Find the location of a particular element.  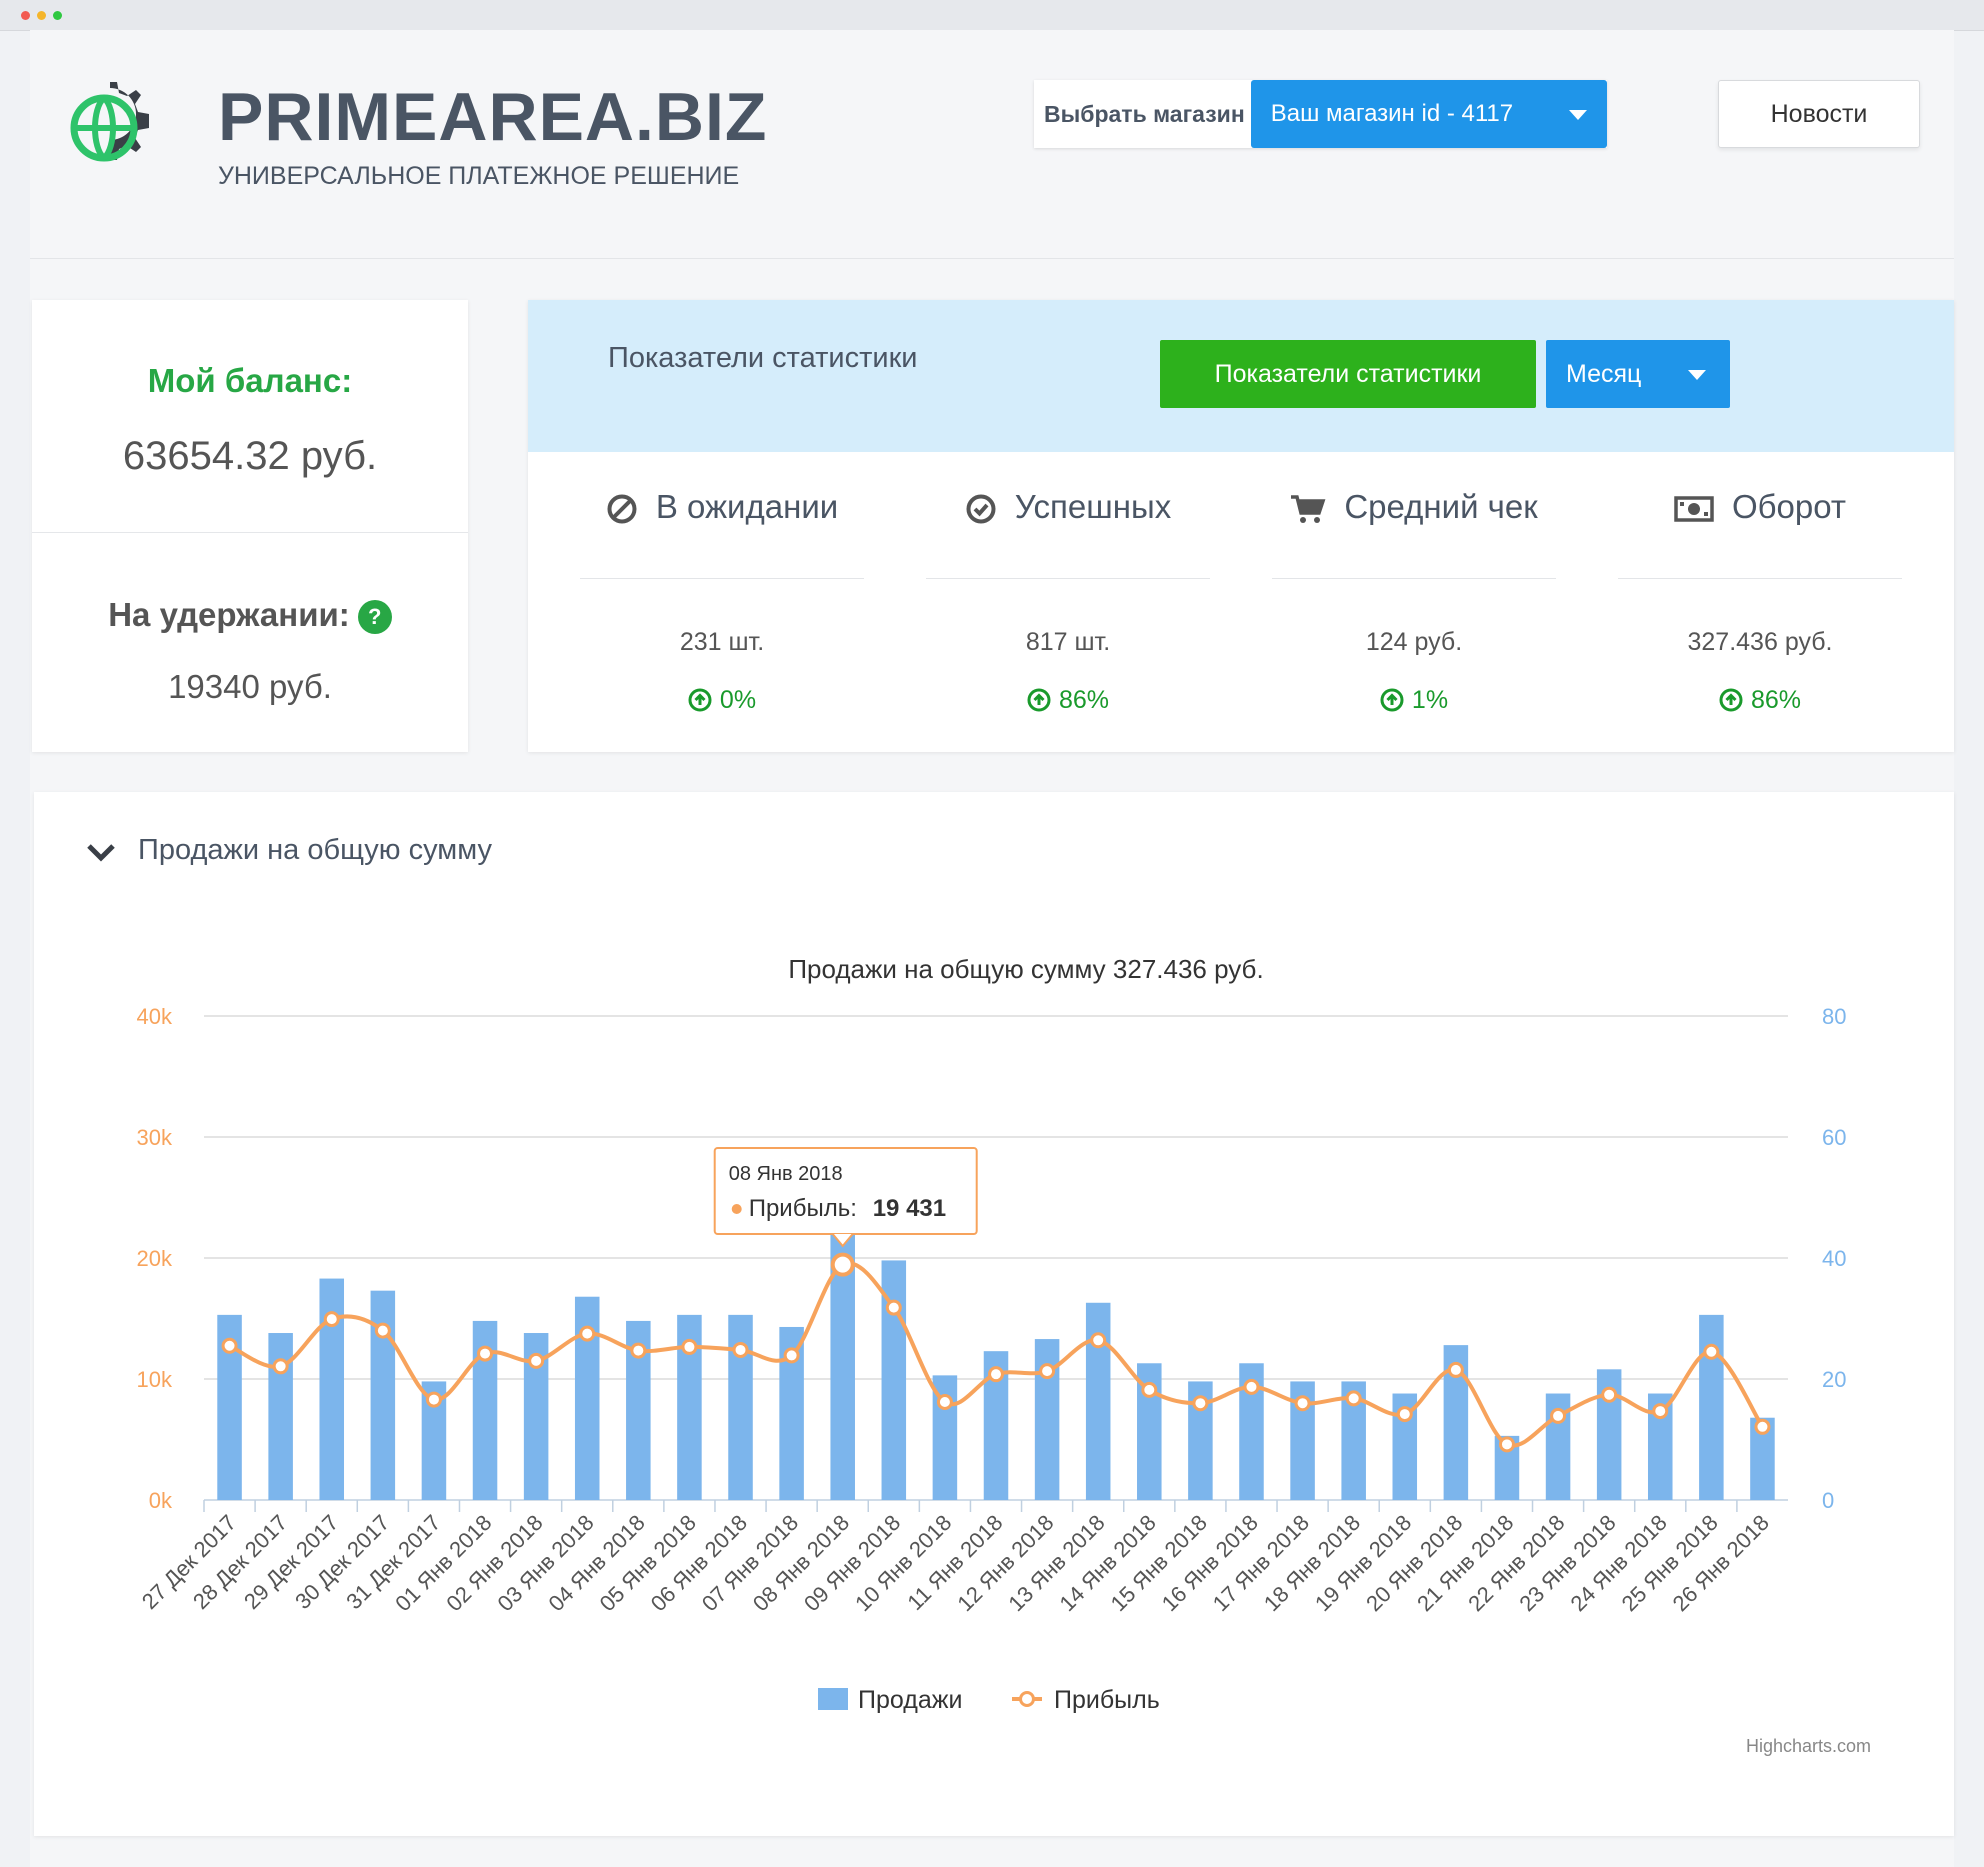

y-axis-right-tick: 20 is located at coordinates (1834, 1379).